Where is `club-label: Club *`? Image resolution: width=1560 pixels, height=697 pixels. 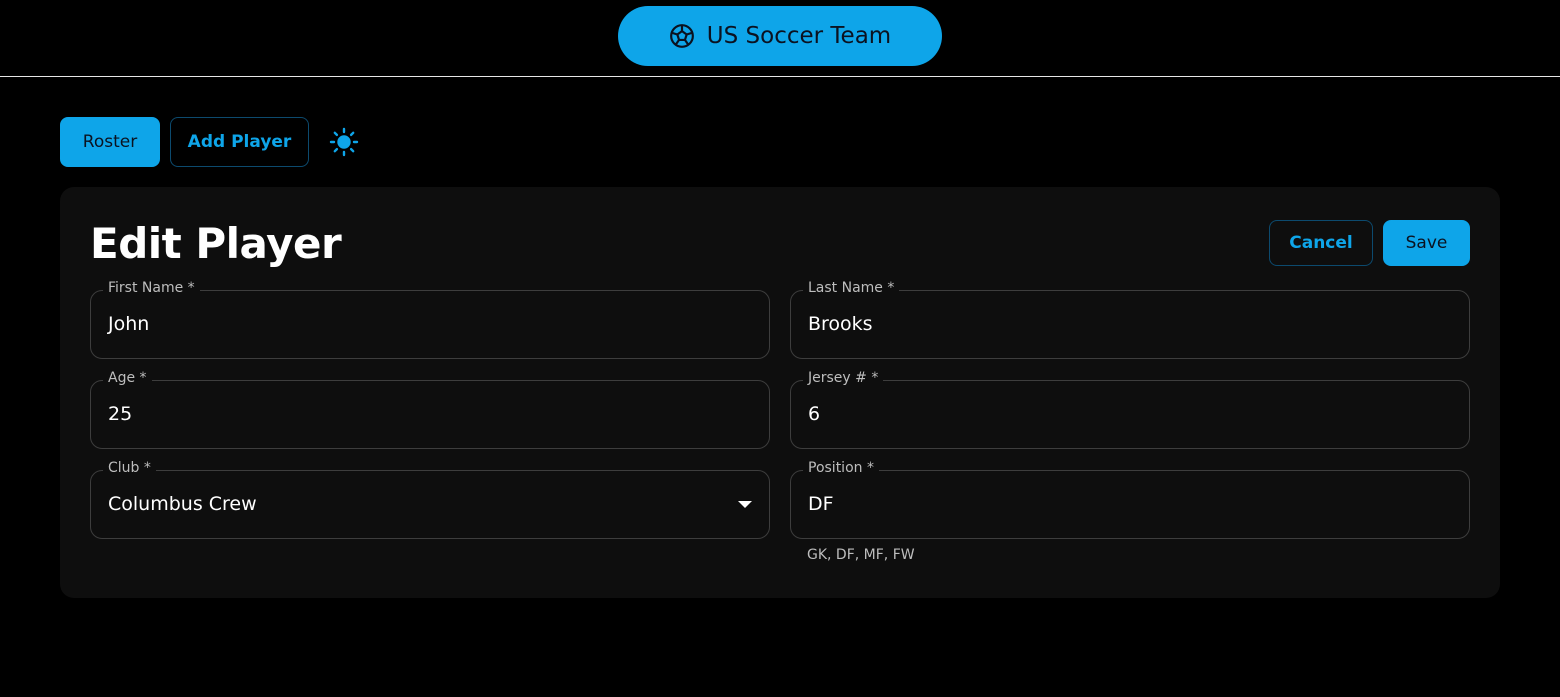 club-label: Club * is located at coordinates (129, 468).